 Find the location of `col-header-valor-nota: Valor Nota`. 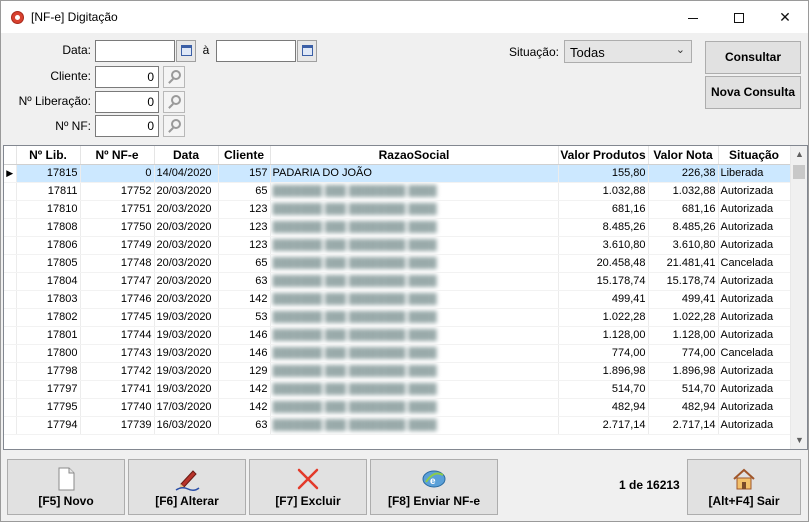

col-header-valor-nota: Valor Nota is located at coordinates (683, 155).